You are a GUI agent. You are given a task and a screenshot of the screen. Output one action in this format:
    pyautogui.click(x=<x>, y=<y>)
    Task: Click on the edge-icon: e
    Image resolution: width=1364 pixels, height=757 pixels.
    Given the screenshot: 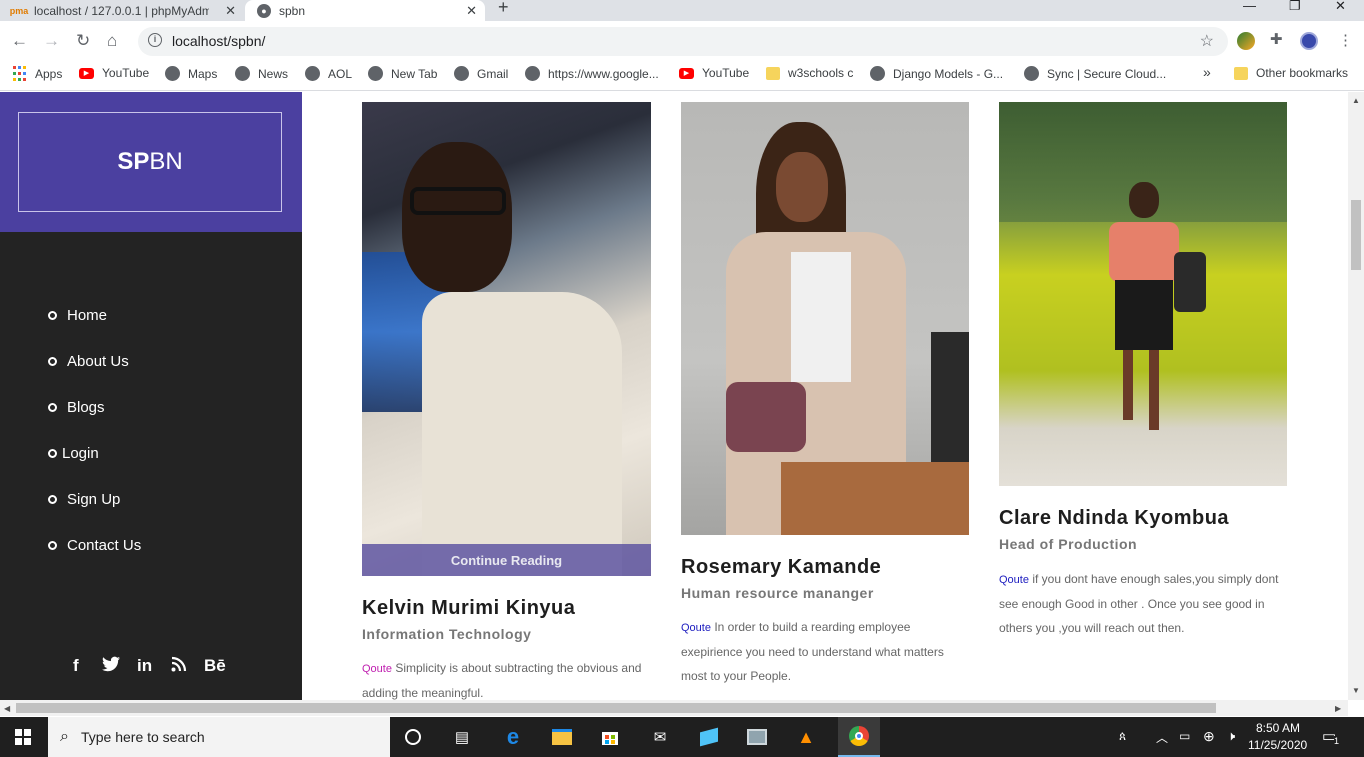 What is the action you would take?
    pyautogui.click(x=513, y=736)
    